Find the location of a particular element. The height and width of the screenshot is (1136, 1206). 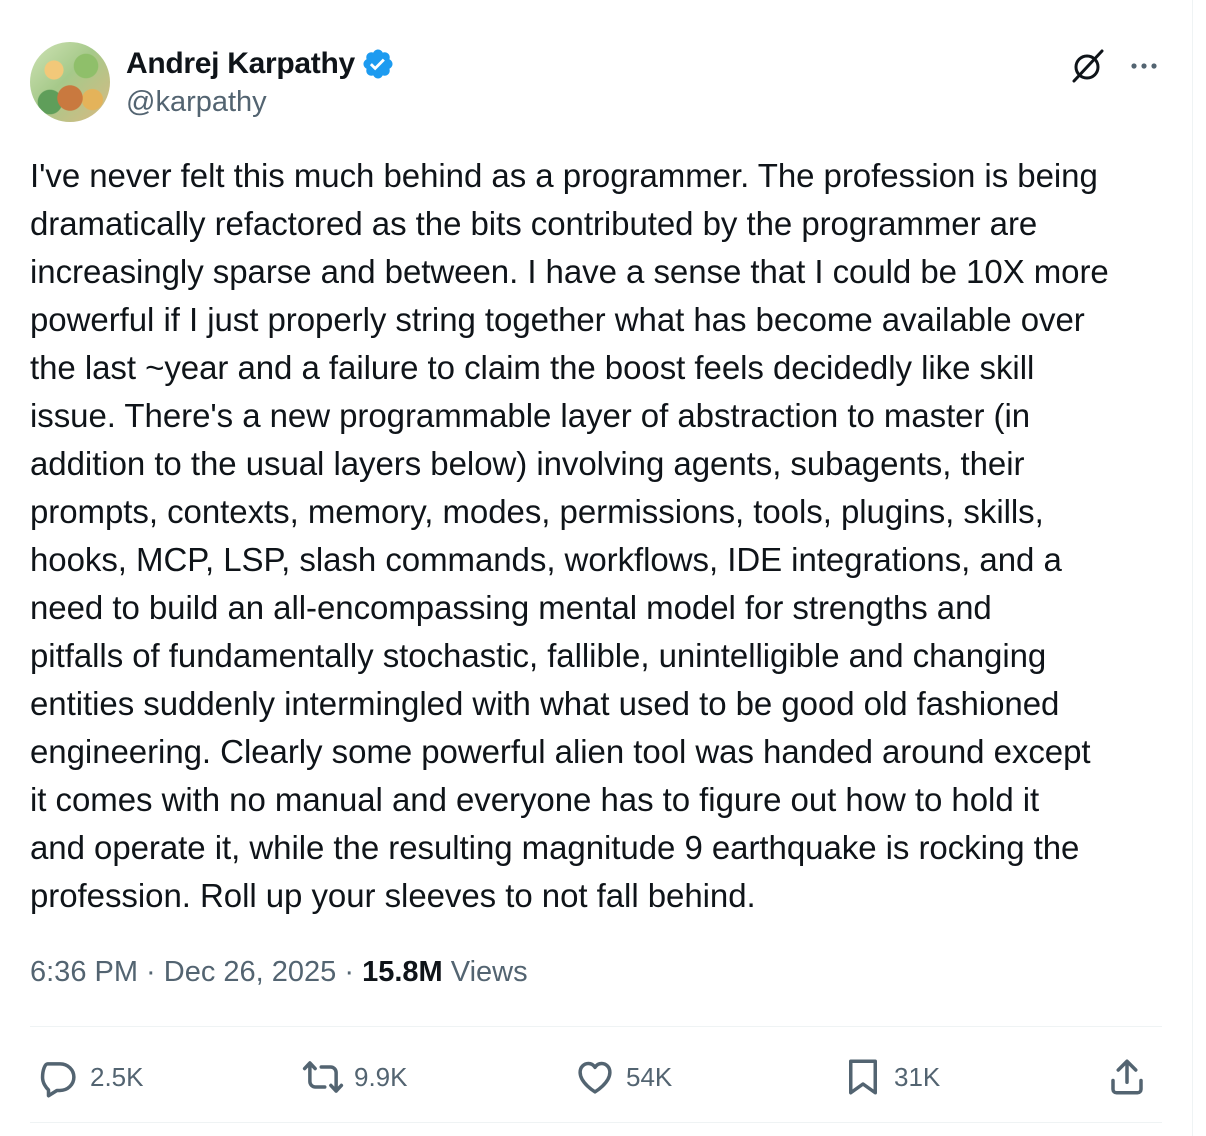

like-count: 54K is located at coordinates (649, 1076).